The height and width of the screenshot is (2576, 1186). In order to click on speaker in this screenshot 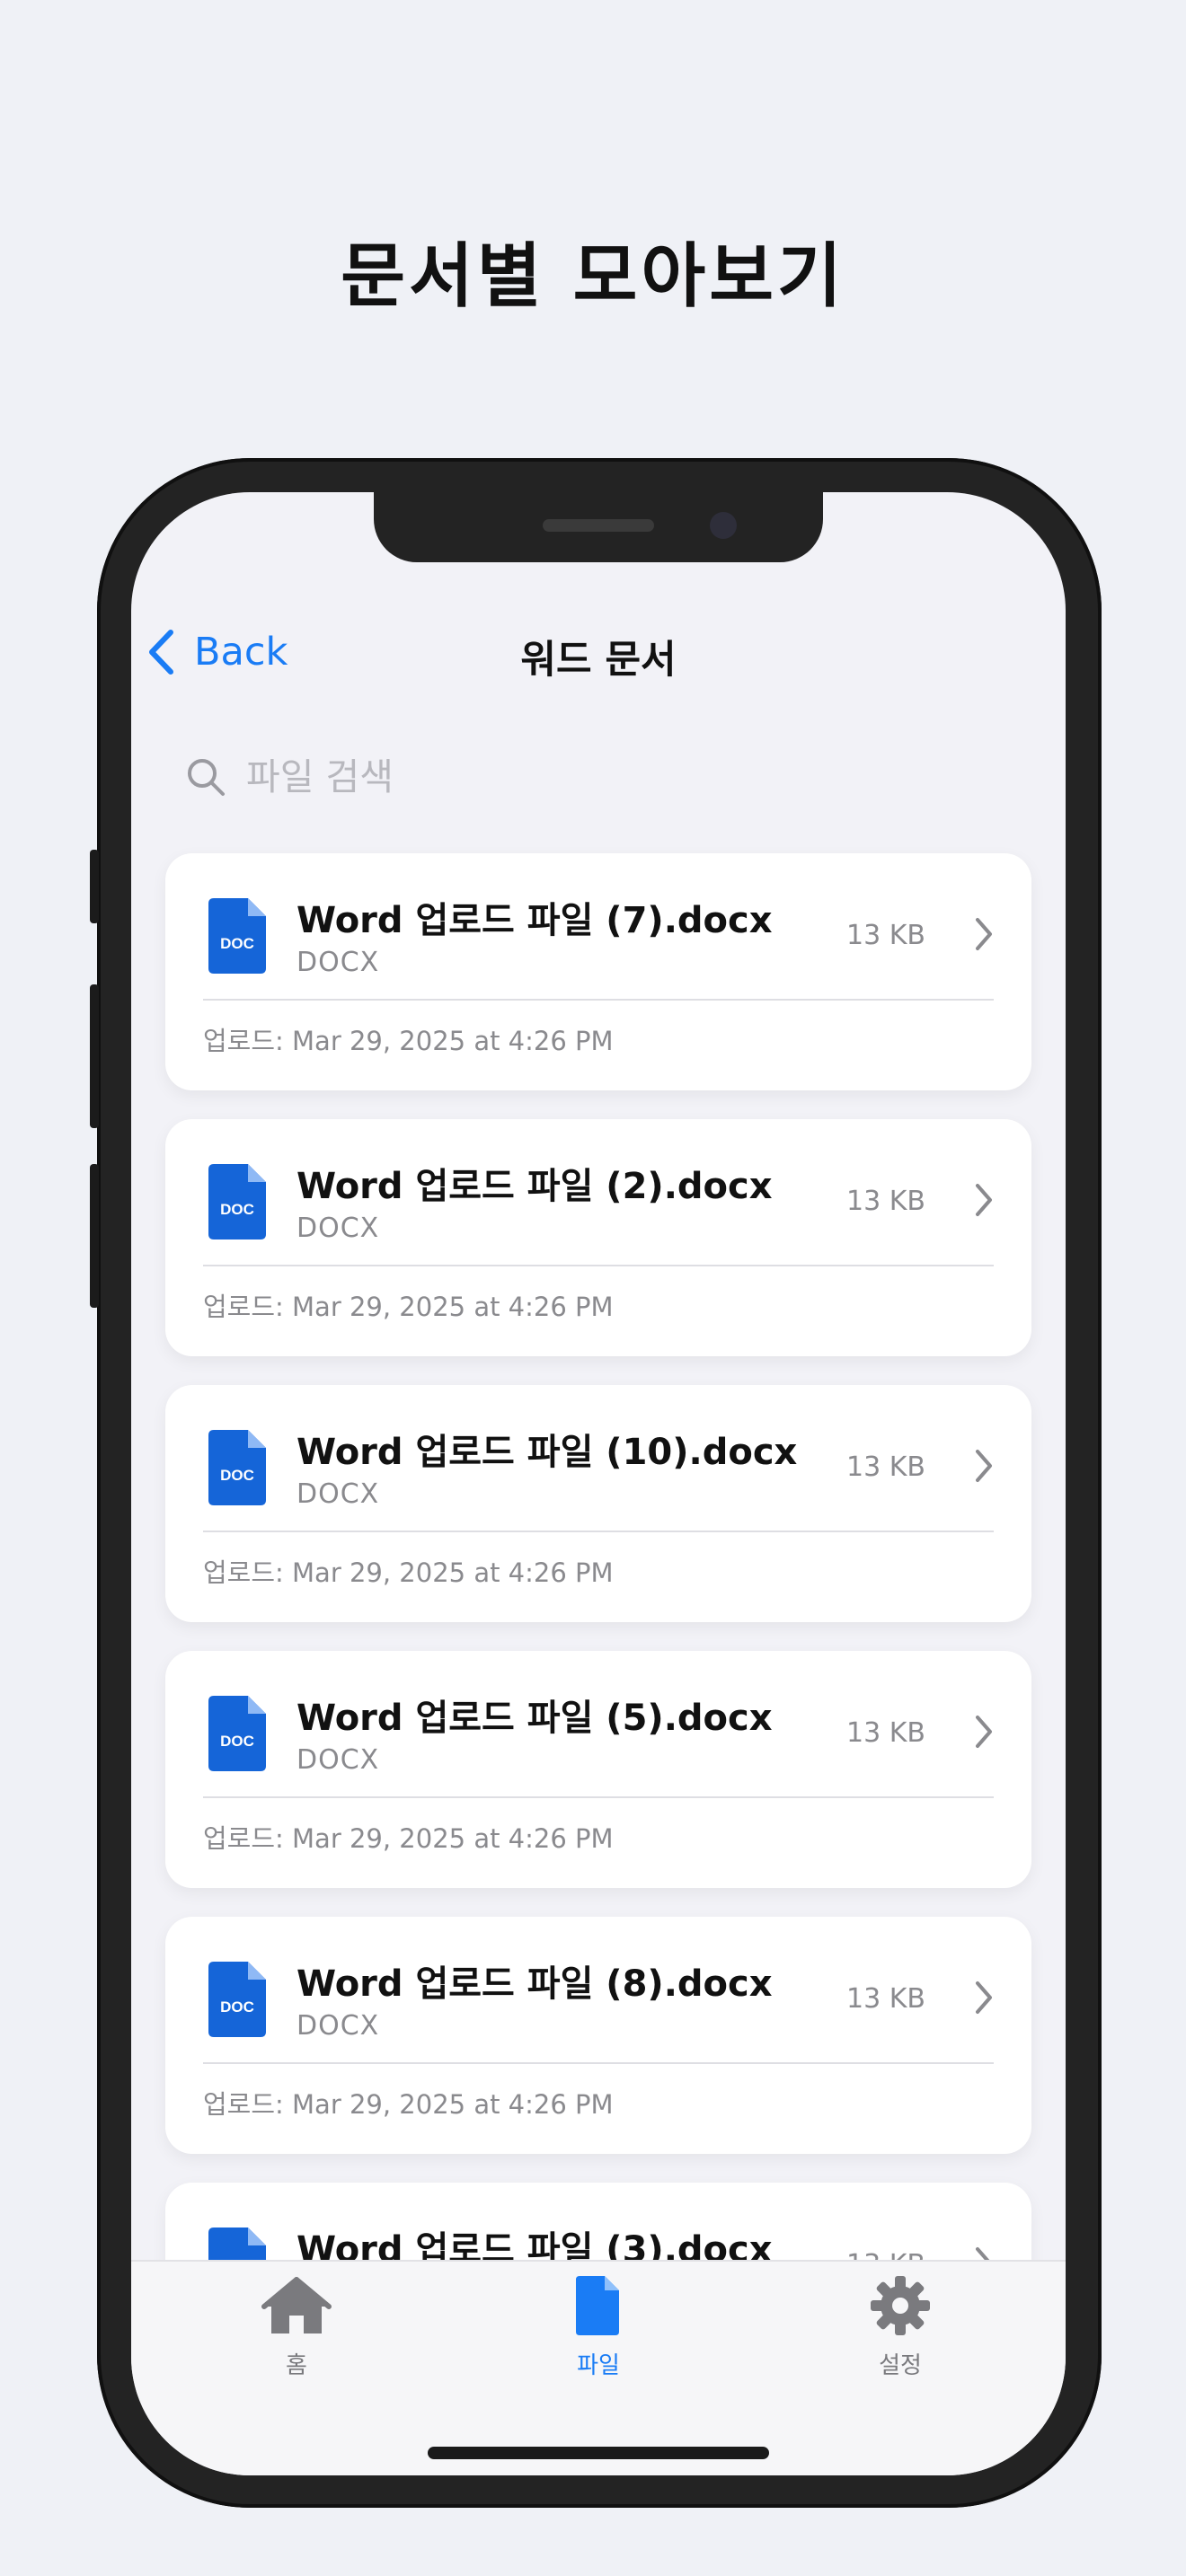, I will do `click(598, 525)`.